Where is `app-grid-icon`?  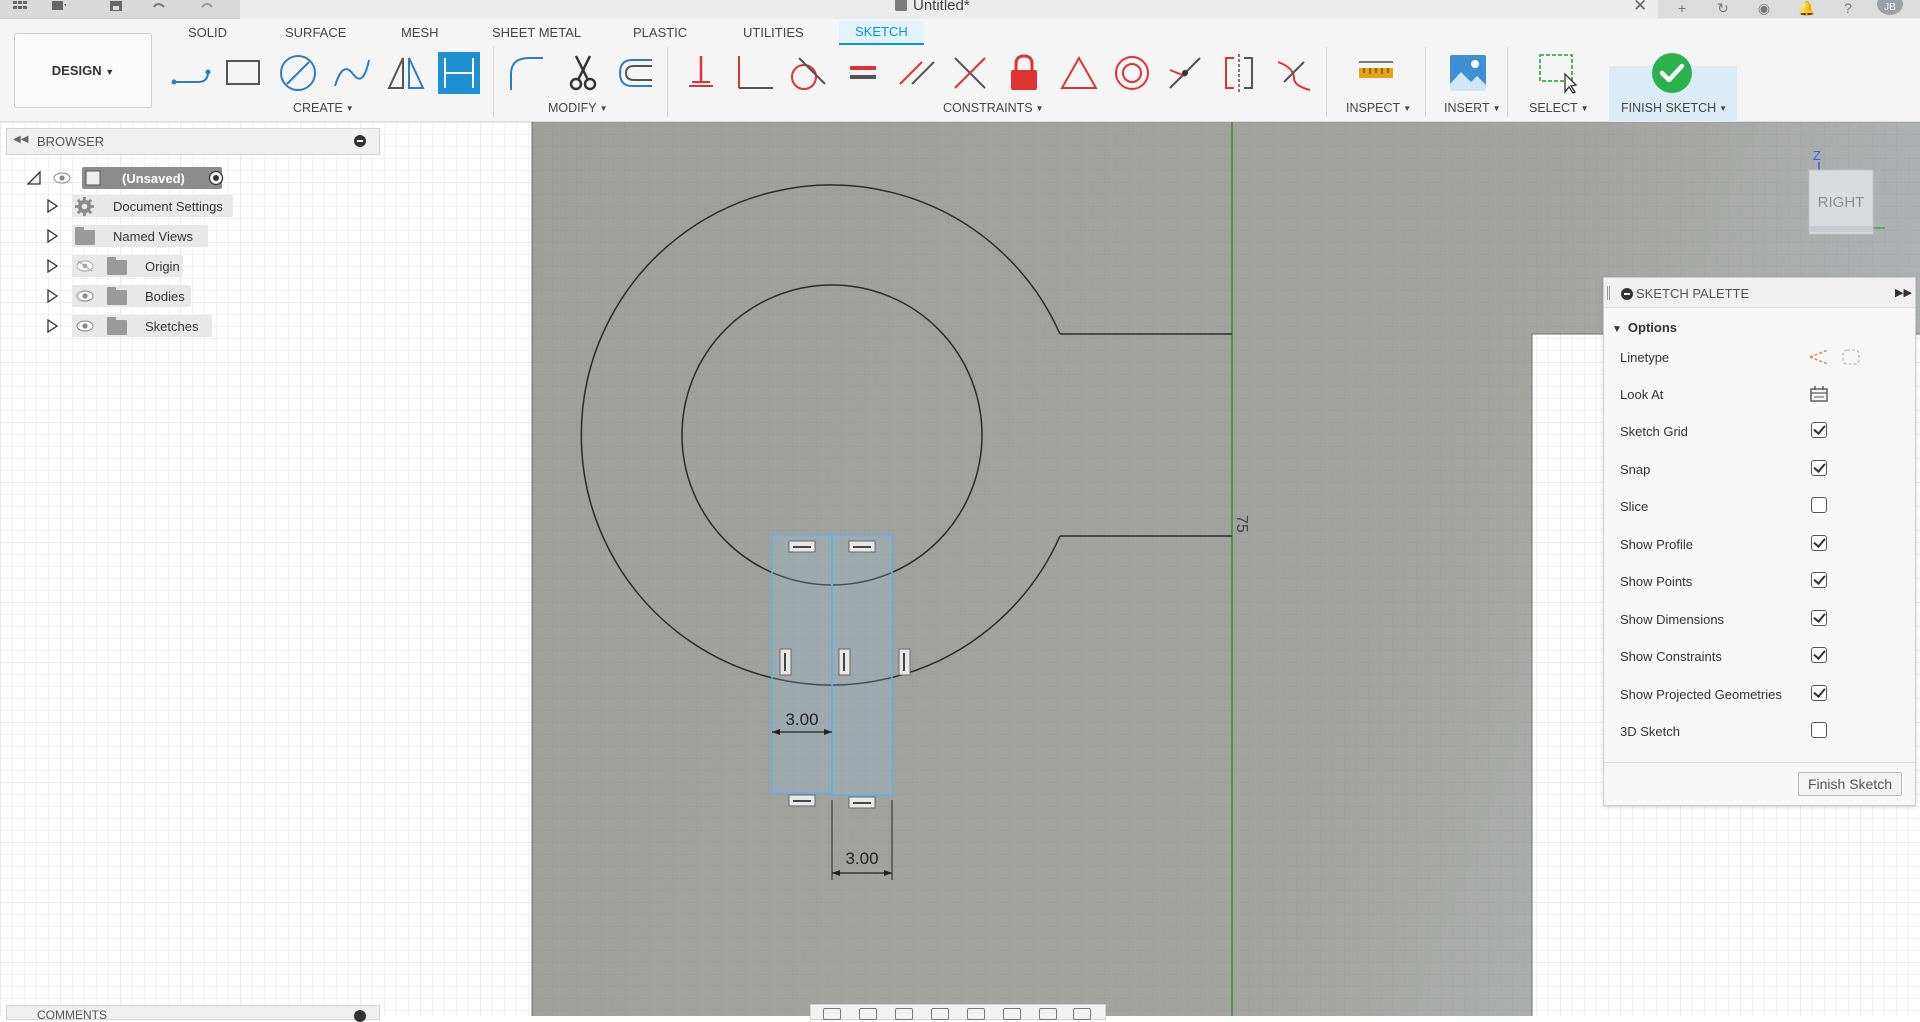
app-grid-icon is located at coordinates (20, 7).